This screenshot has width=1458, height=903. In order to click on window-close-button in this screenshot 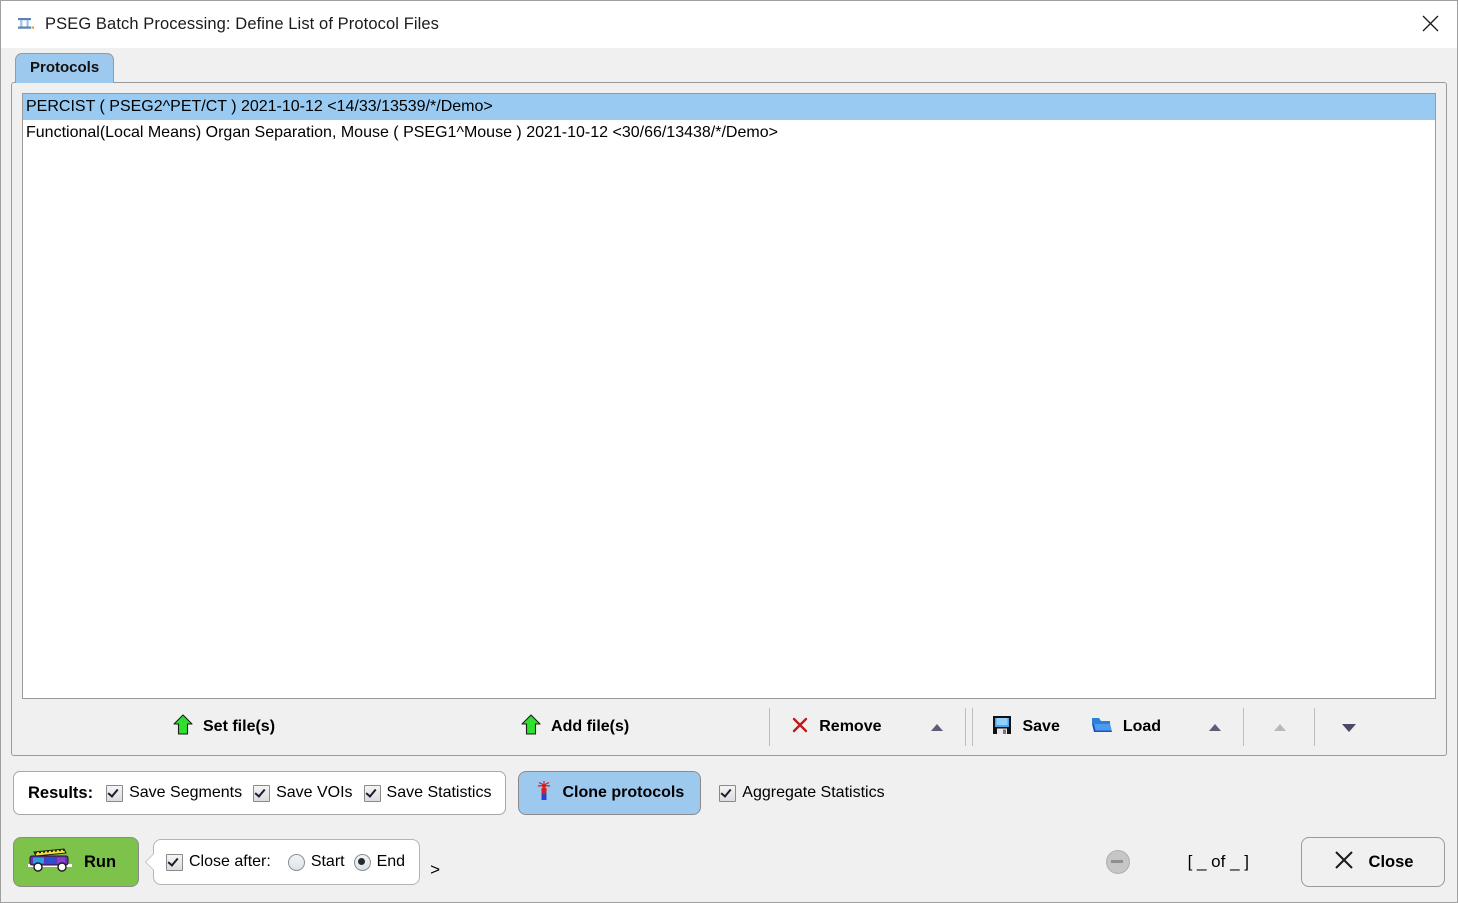, I will do `click(1430, 23)`.